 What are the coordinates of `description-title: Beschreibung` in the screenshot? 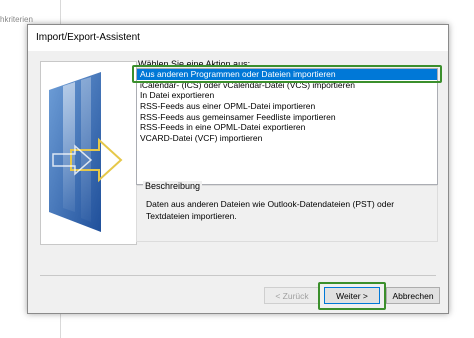 It's located at (173, 186).